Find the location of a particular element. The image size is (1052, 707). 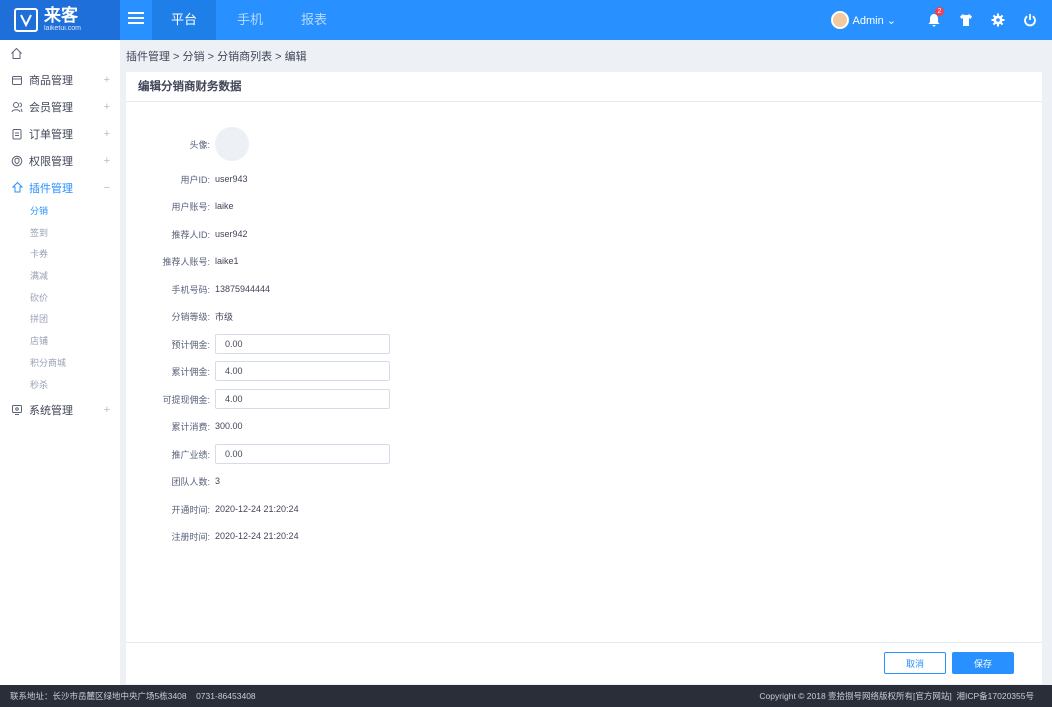

theme-shirt-icon is located at coordinates (966, 20).